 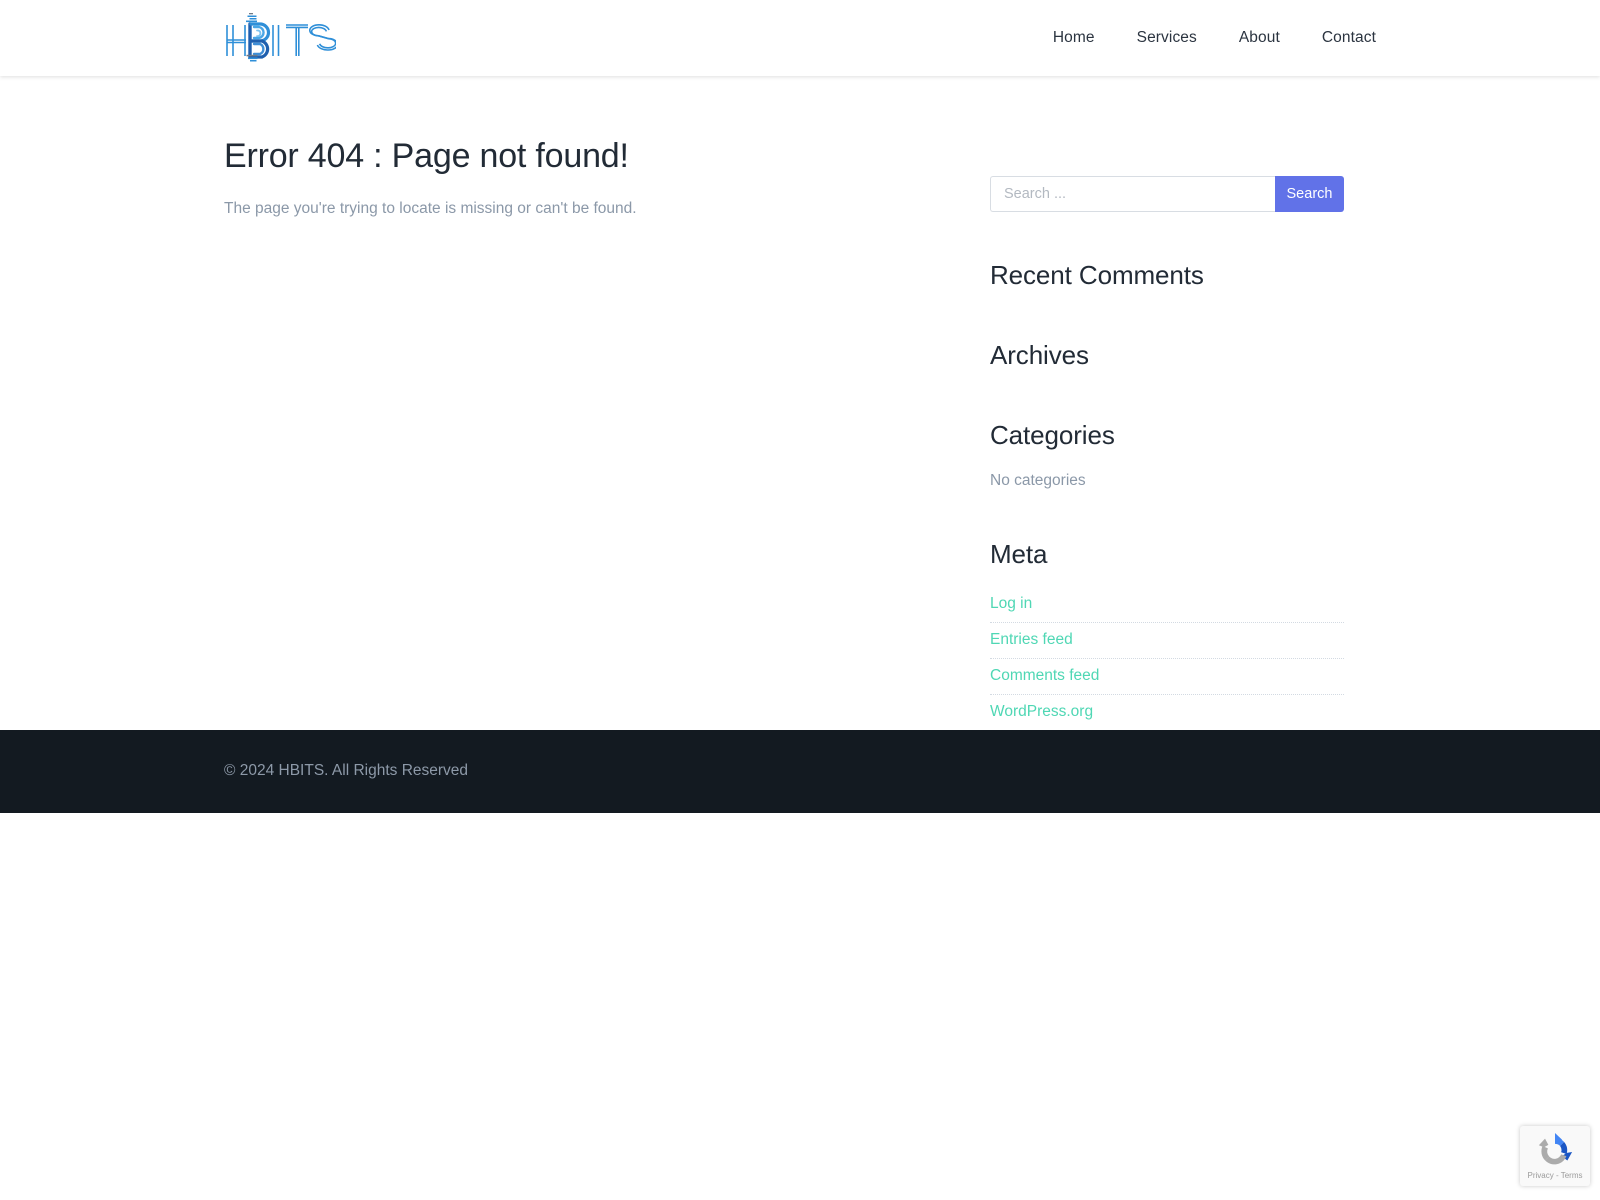 I want to click on recaptcha-icon, so click(x=1555, y=1148).